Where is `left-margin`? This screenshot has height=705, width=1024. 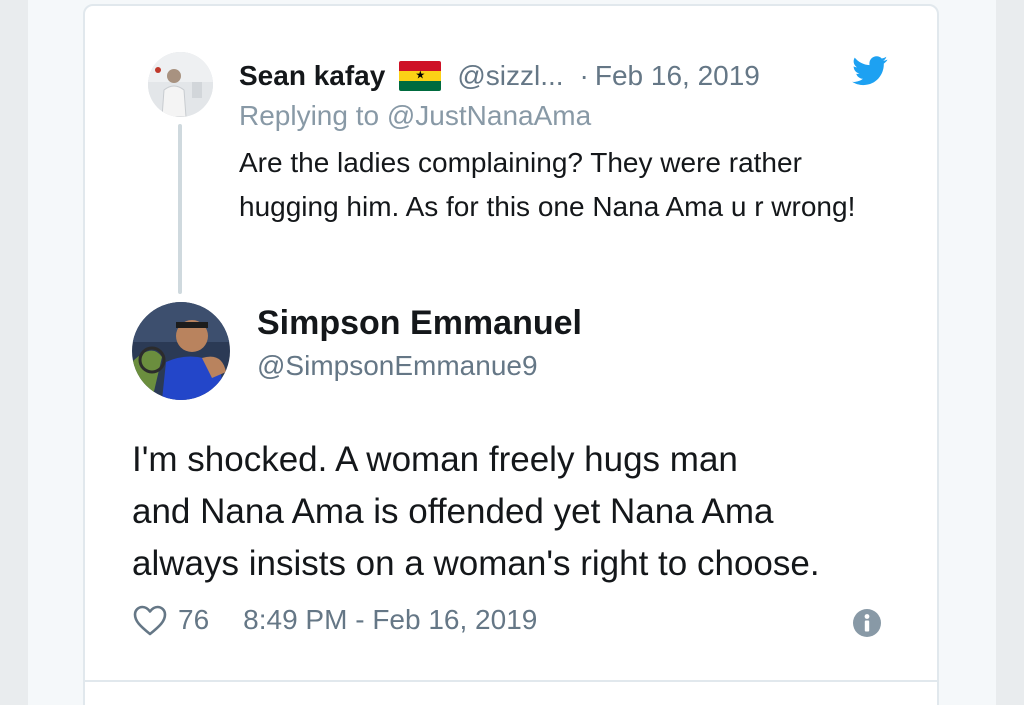 left-margin is located at coordinates (14, 352).